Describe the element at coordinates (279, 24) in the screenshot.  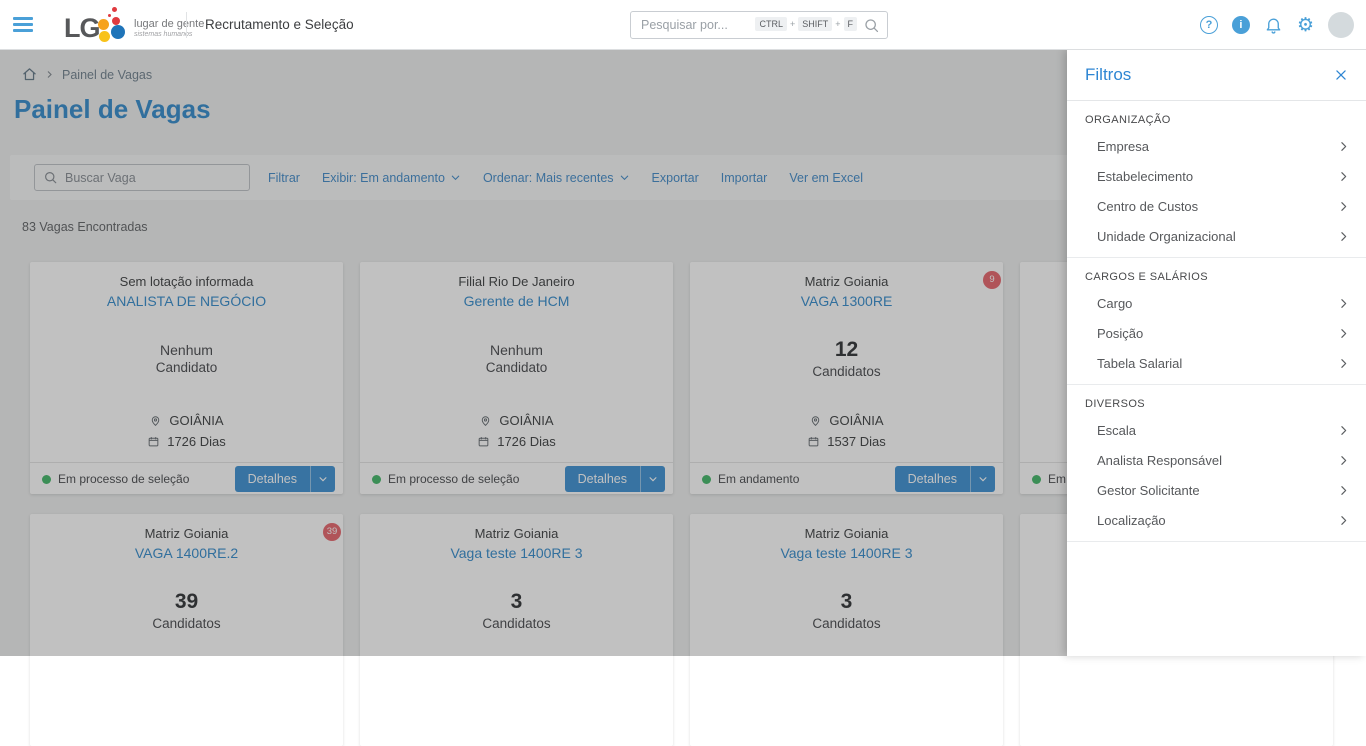
I see `app-title: Recrutamento e Seleção` at that location.